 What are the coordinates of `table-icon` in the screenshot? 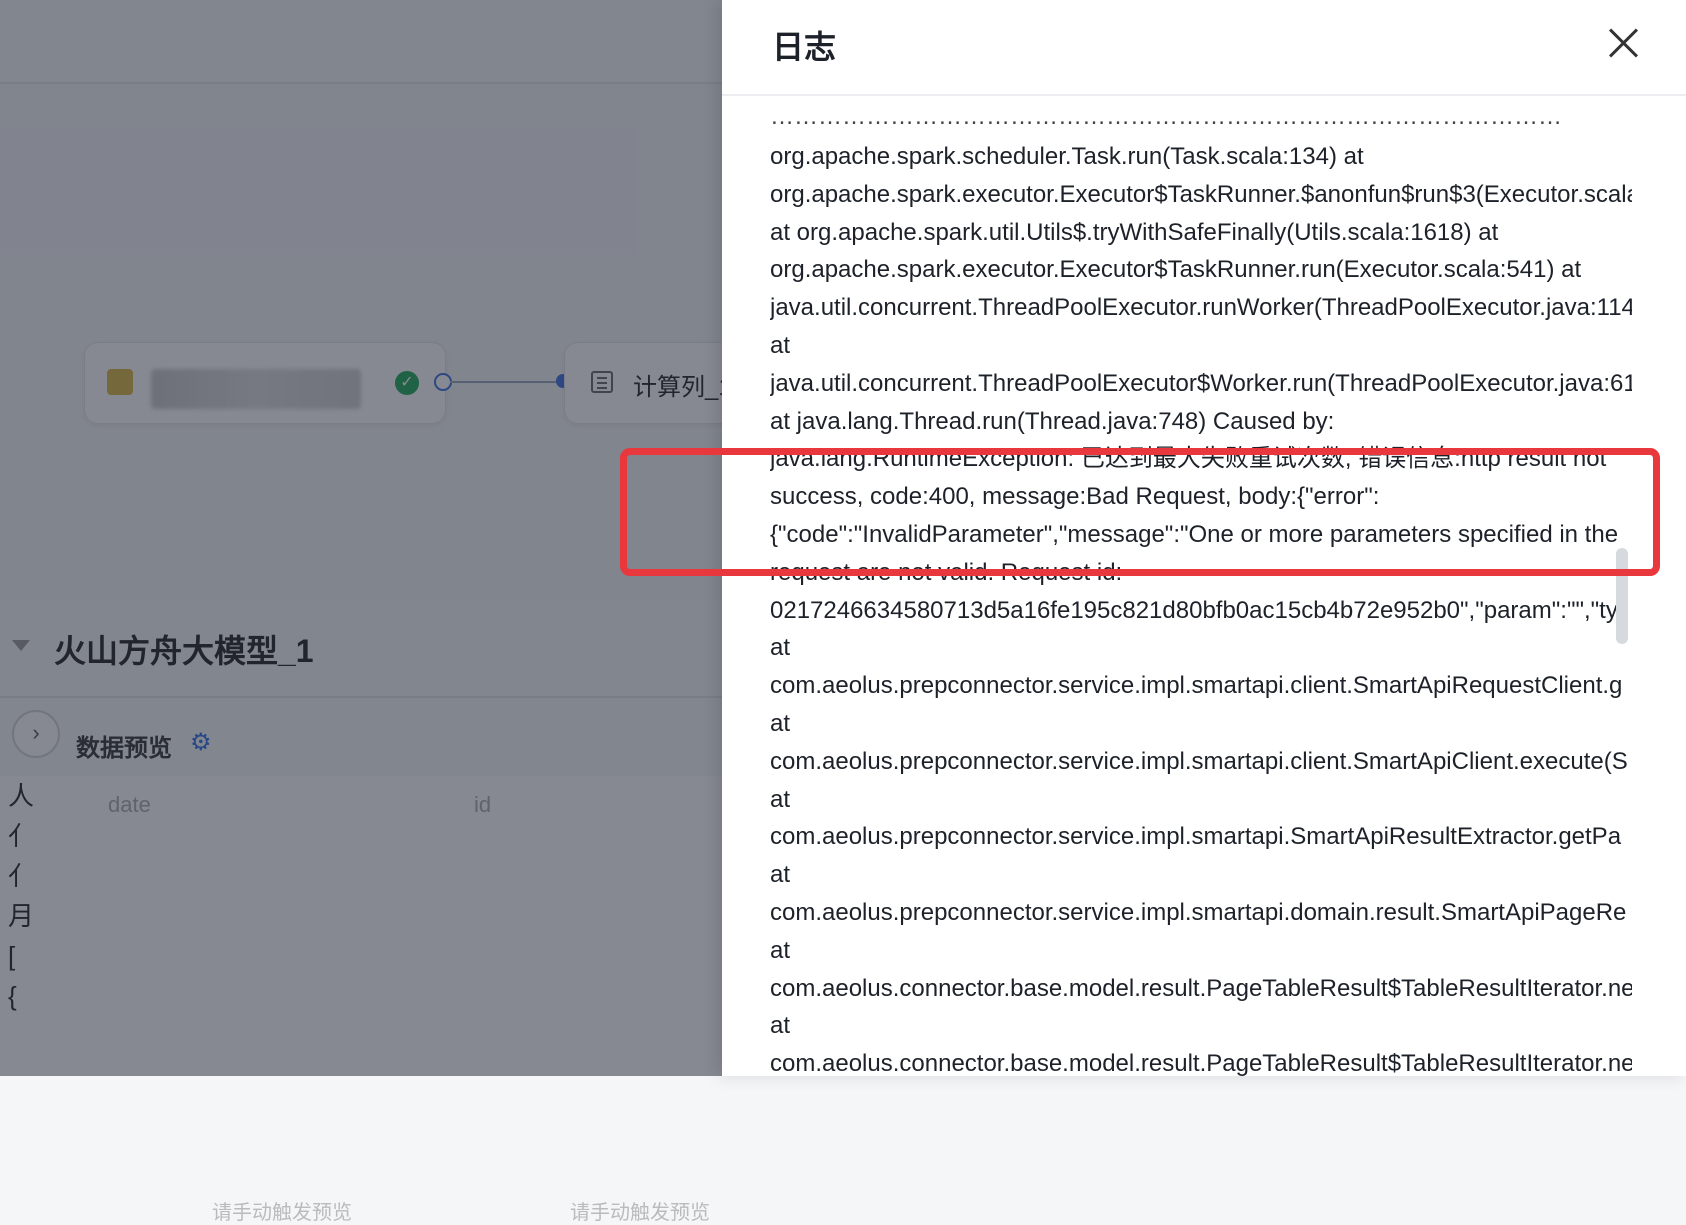 It's located at (602, 382).